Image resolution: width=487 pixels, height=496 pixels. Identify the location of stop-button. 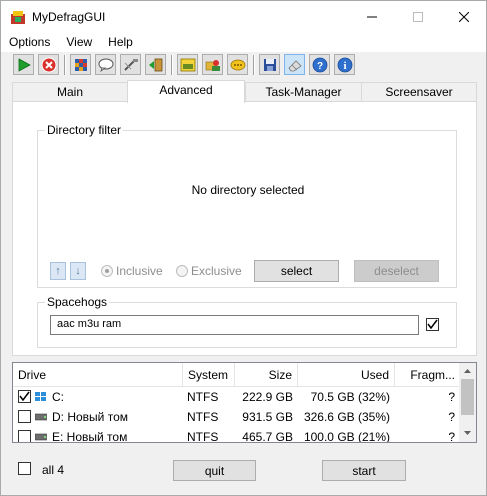
(48, 64).